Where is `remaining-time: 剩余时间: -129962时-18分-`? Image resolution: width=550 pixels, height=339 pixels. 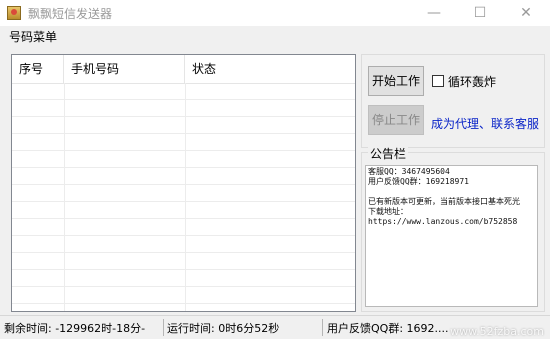 remaining-time: 剩余时间: -129962时-18分- is located at coordinates (75, 328).